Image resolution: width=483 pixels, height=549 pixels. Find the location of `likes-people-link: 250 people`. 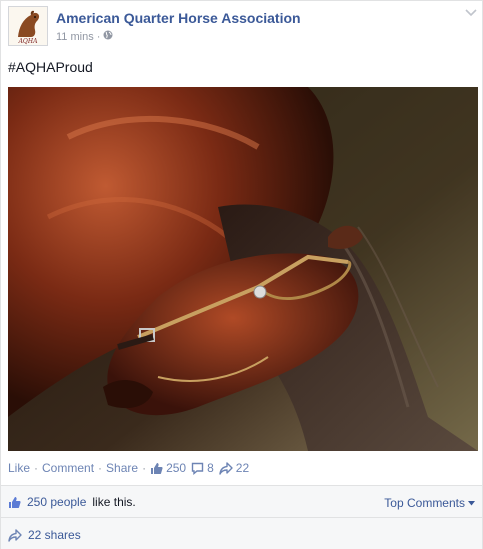

likes-people-link: 250 people is located at coordinates (56, 502).